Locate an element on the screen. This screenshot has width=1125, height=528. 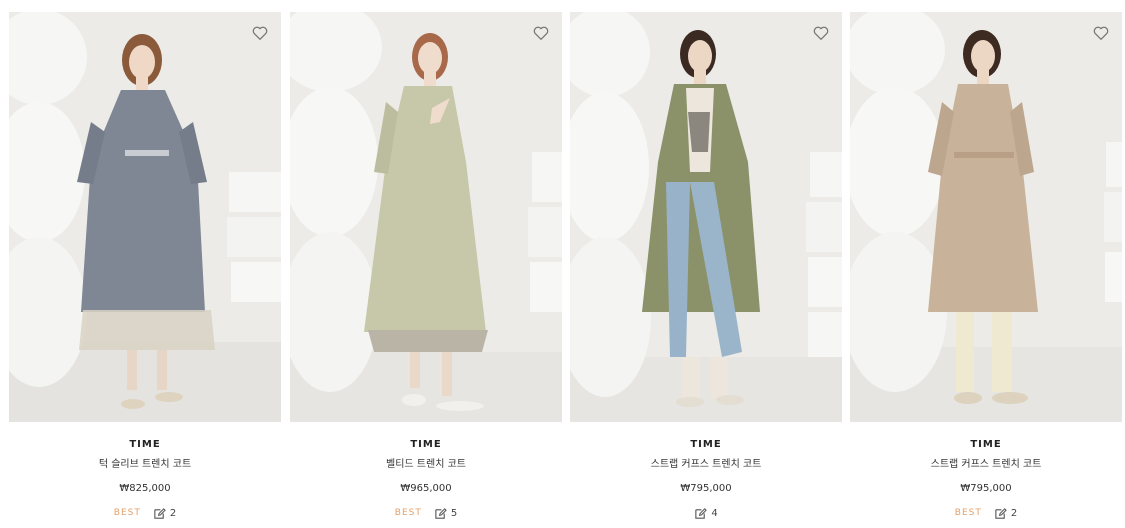
review-link: 5 is located at coordinates (445, 513).